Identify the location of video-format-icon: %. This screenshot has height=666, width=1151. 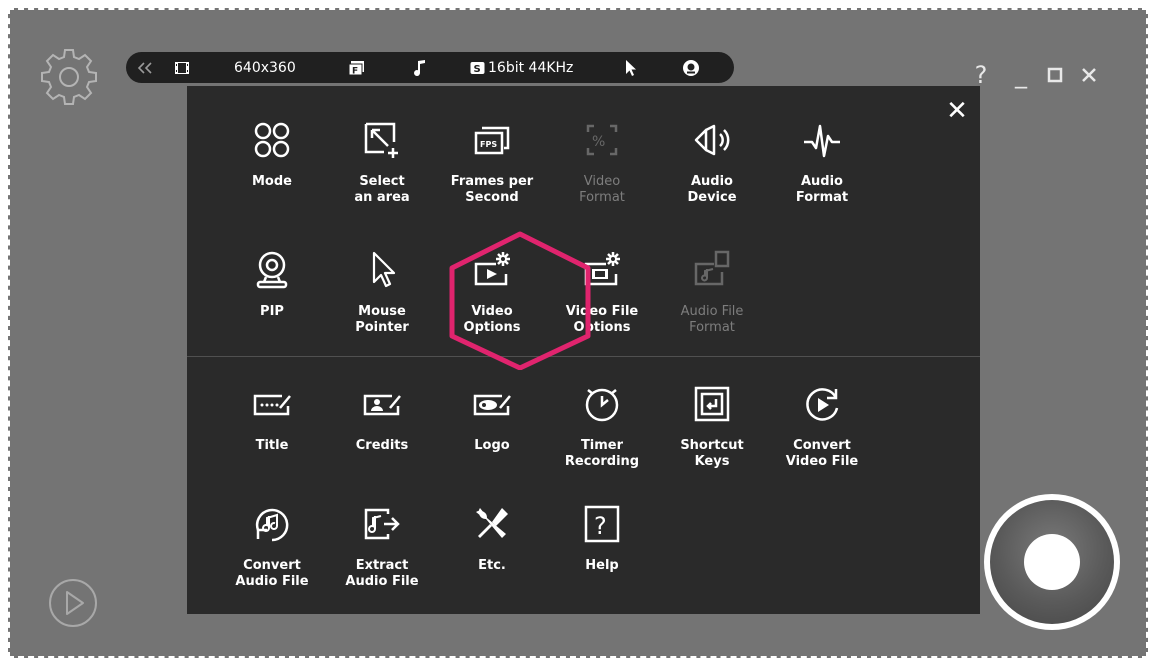
(602, 140).